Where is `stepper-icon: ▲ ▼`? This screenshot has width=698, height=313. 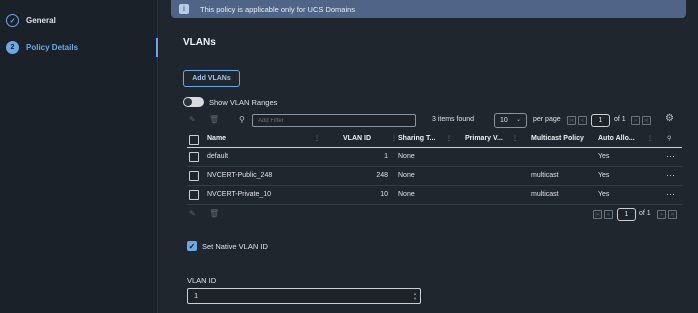 stepper-icon: ▲ ▼ is located at coordinates (415, 296).